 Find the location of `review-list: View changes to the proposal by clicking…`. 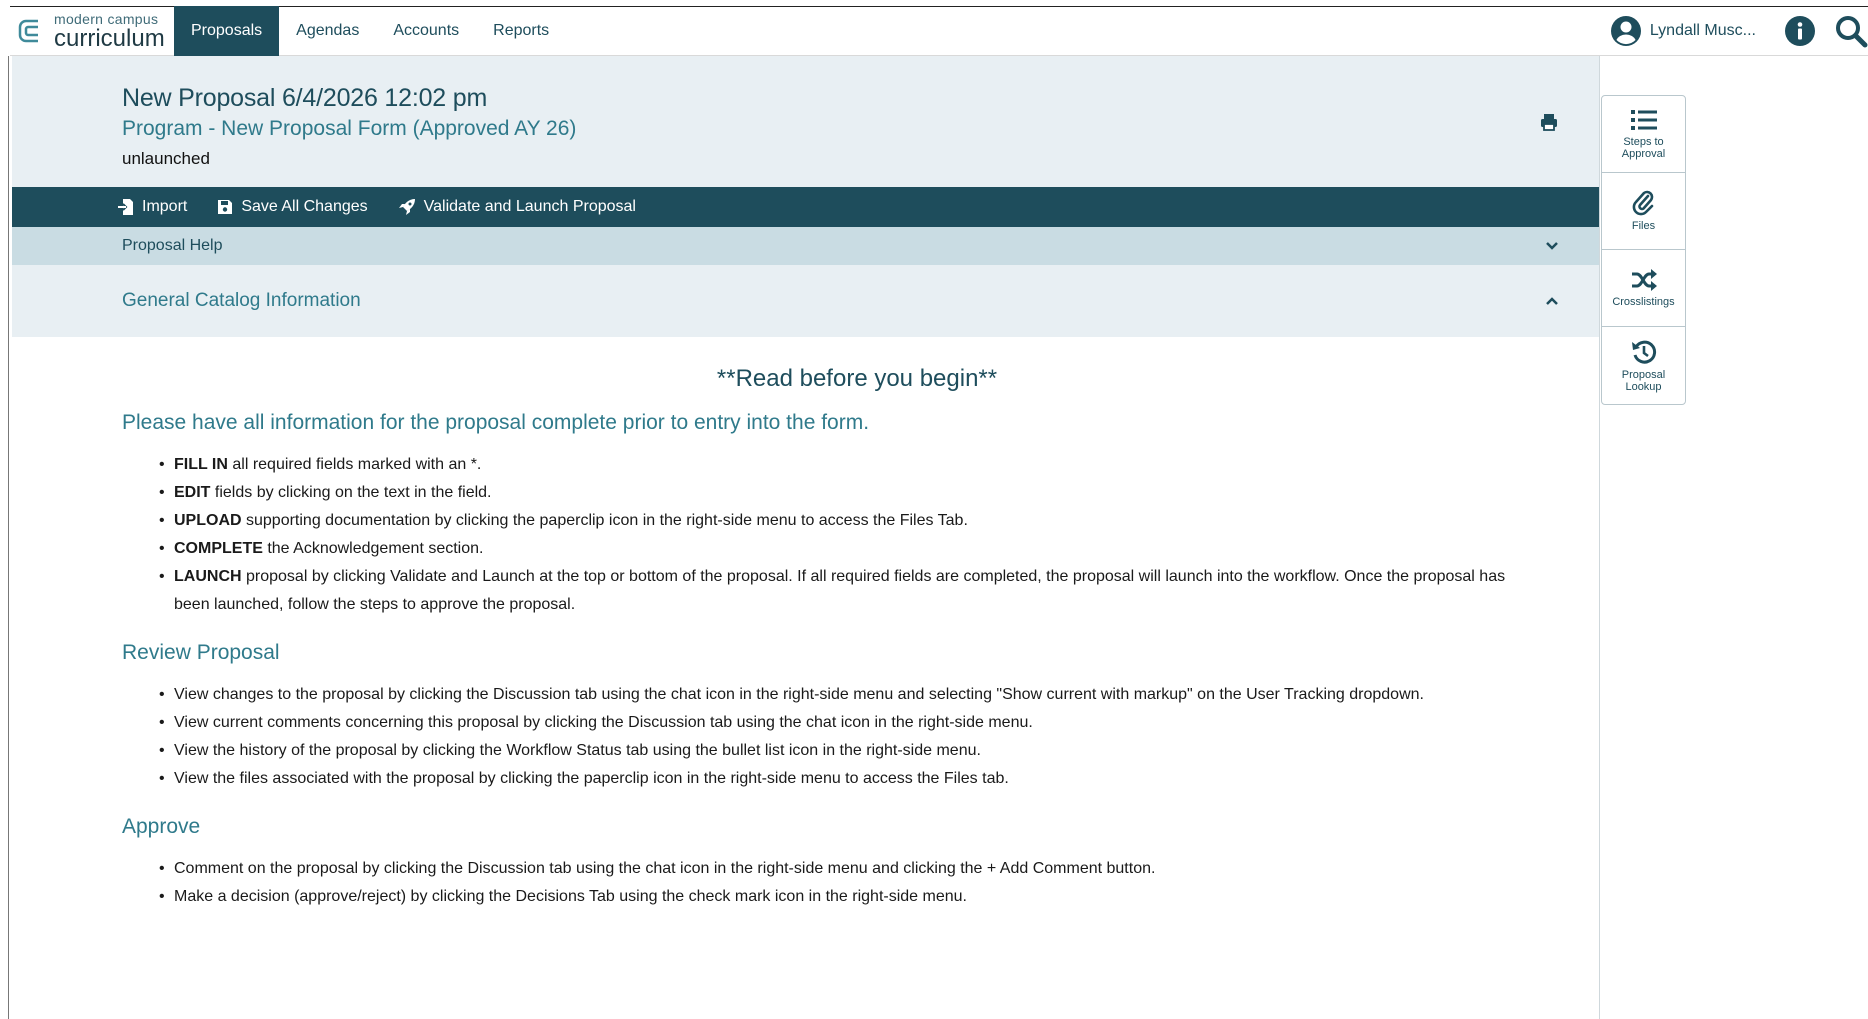

review-list: View changes to the proposal by clicking… is located at coordinates (817, 737).